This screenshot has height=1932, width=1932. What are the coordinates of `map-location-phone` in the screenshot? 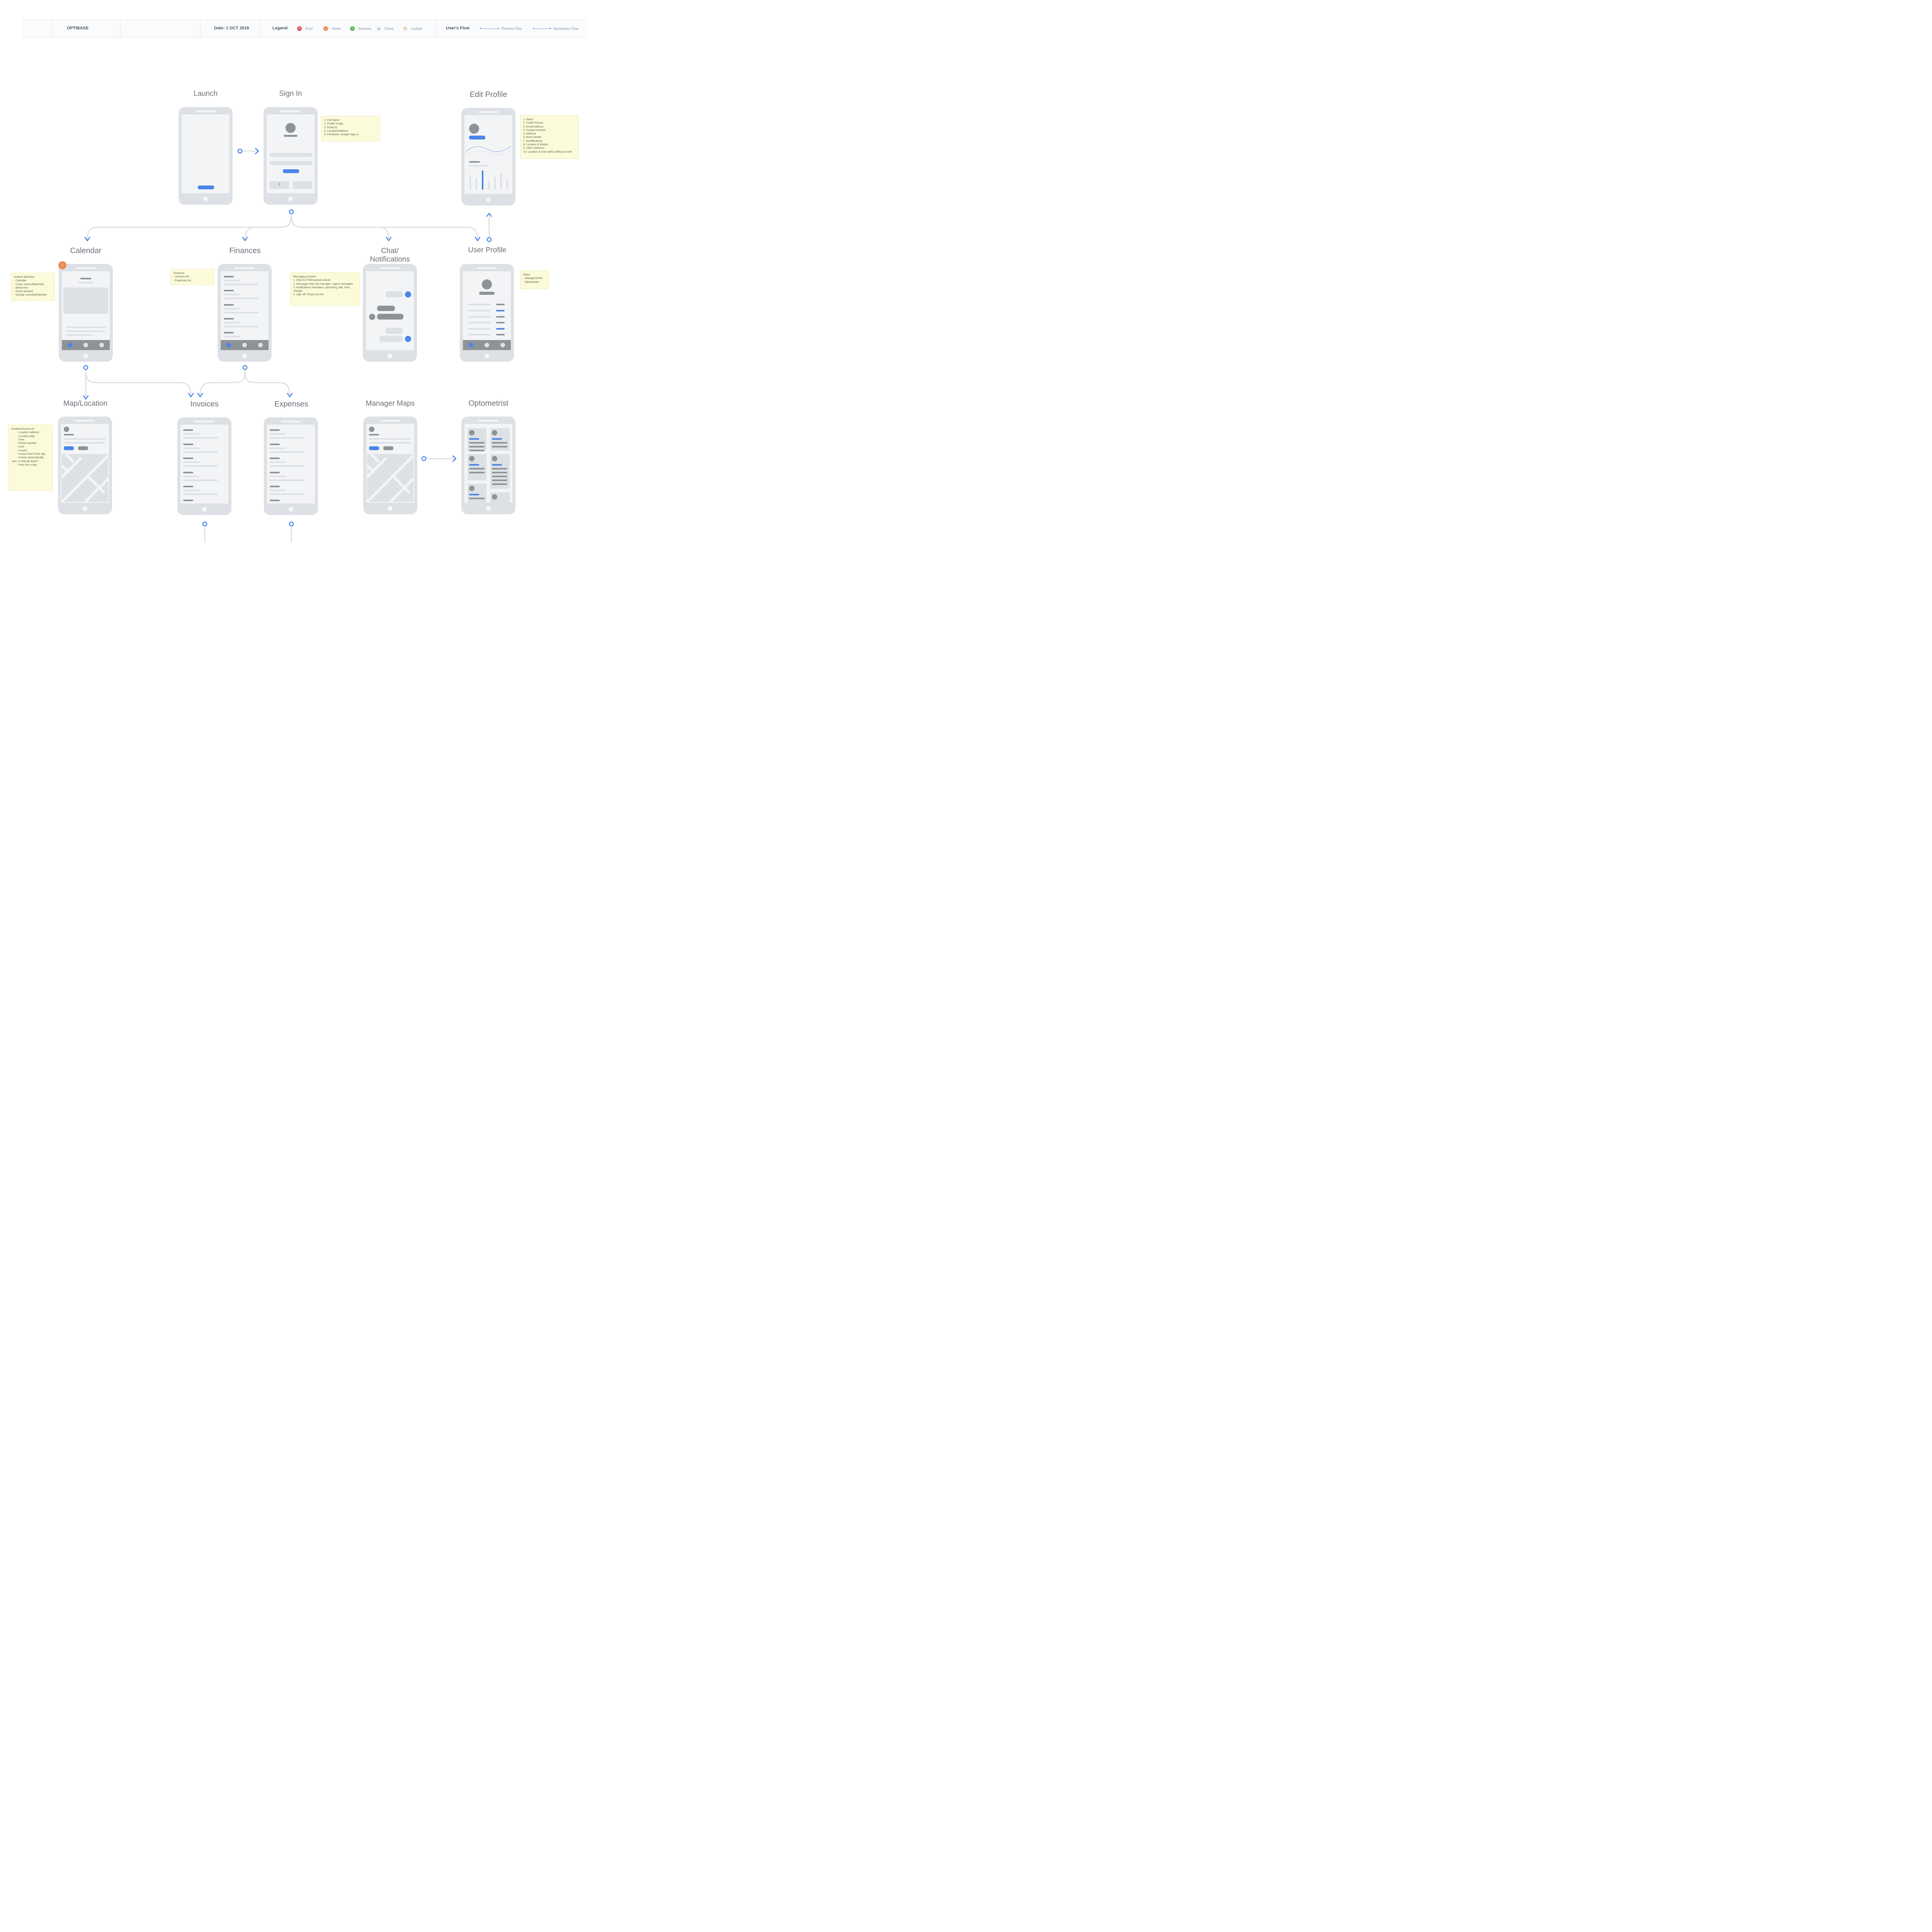 It's located at (85, 466).